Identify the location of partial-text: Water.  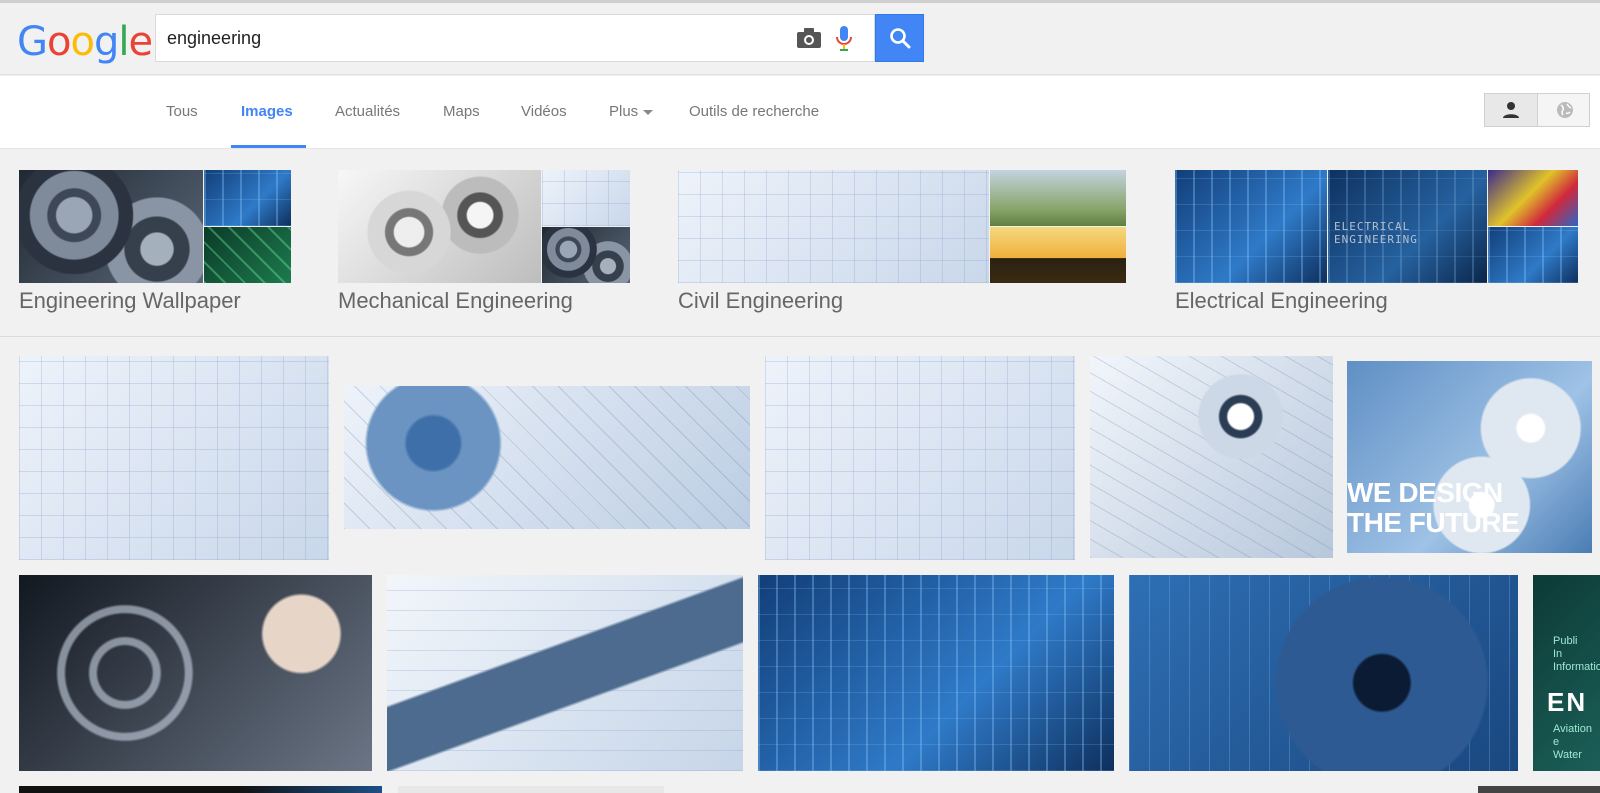
(1567, 755).